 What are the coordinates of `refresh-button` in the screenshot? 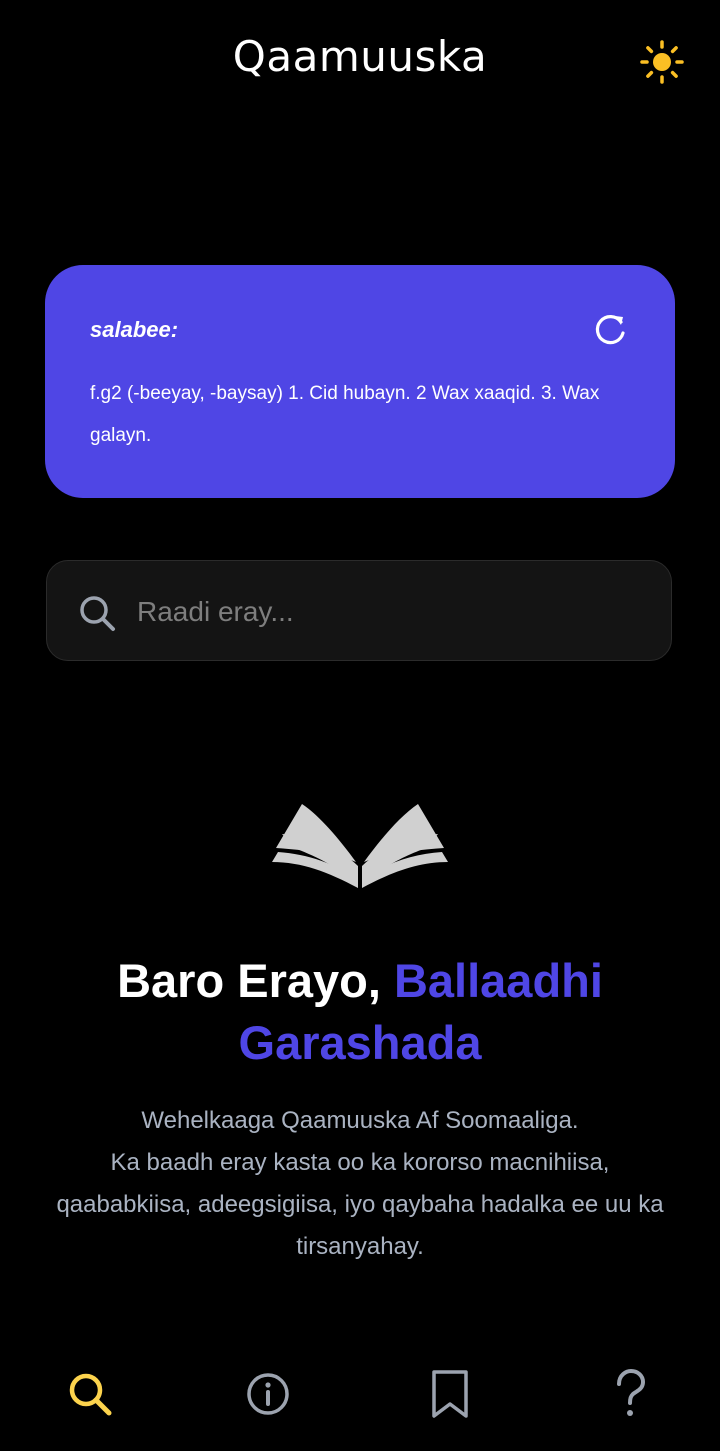 It's located at (610, 330).